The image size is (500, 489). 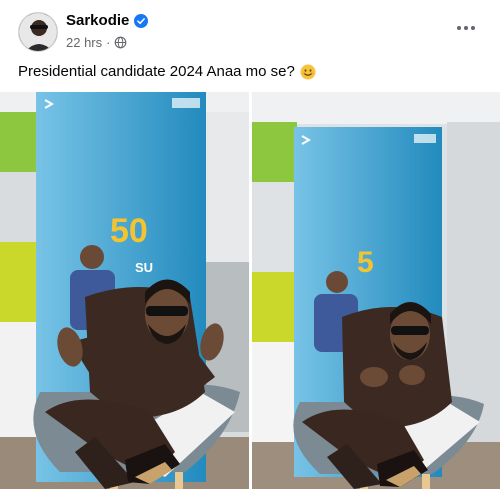 I want to click on post-text: Presidential candidate 2024 Anaa mo se?, so click(x=167, y=71).